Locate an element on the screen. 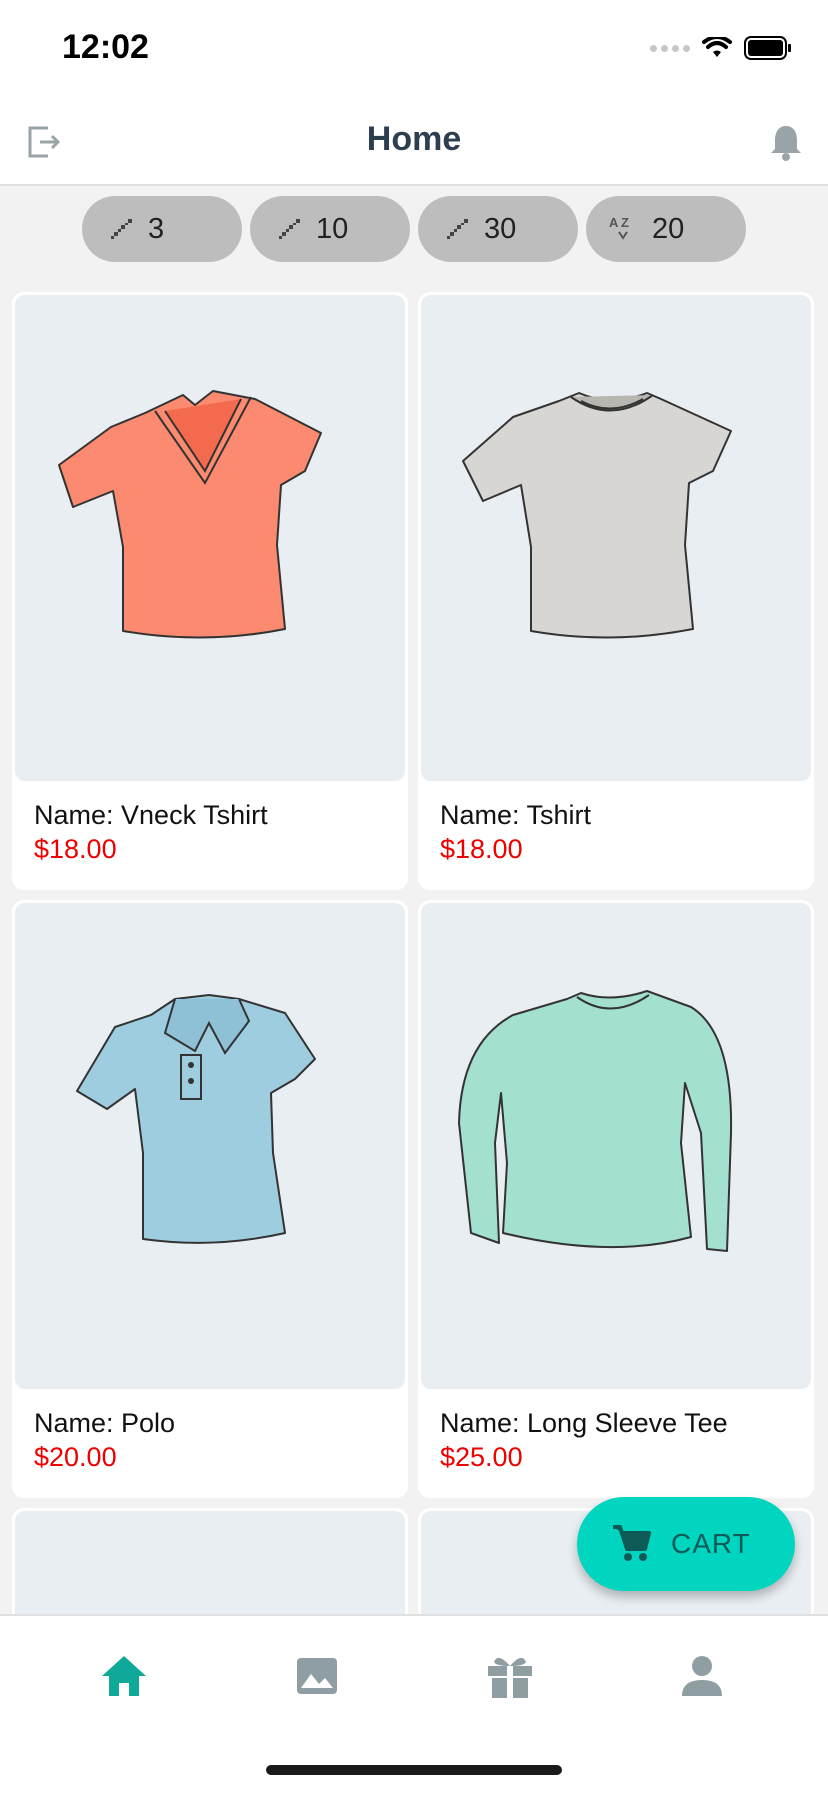  product-name: Name: Tshirt is located at coordinates (516, 815).